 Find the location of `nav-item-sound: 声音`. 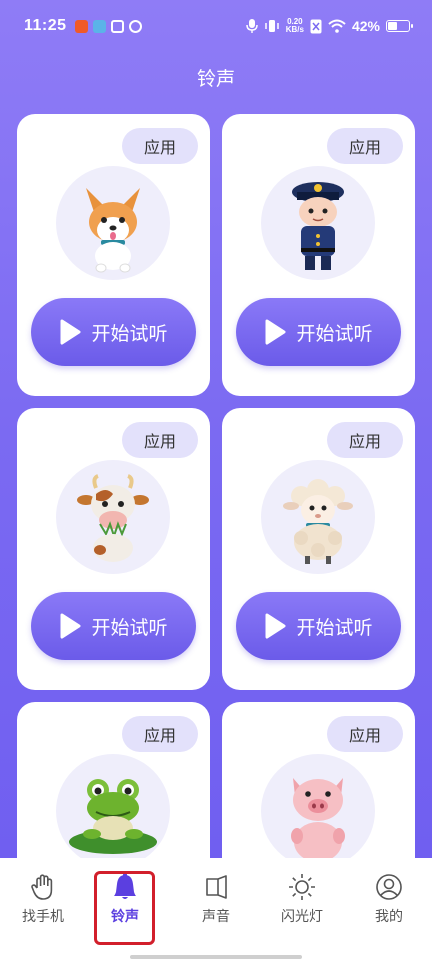

nav-item-sound: 声音 is located at coordinates (216, 907).